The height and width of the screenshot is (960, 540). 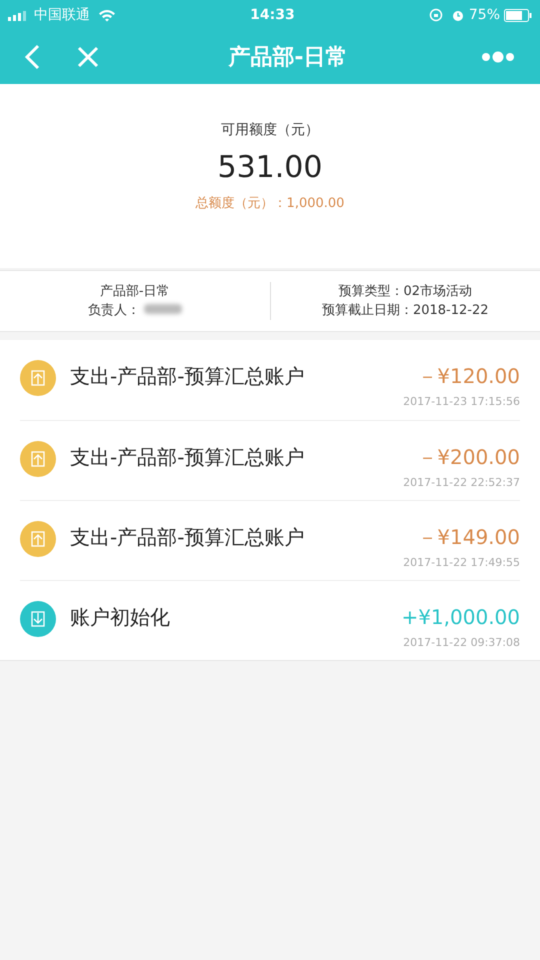 What do you see at coordinates (457, 15) in the screenshot?
I see `alarm-icon` at bounding box center [457, 15].